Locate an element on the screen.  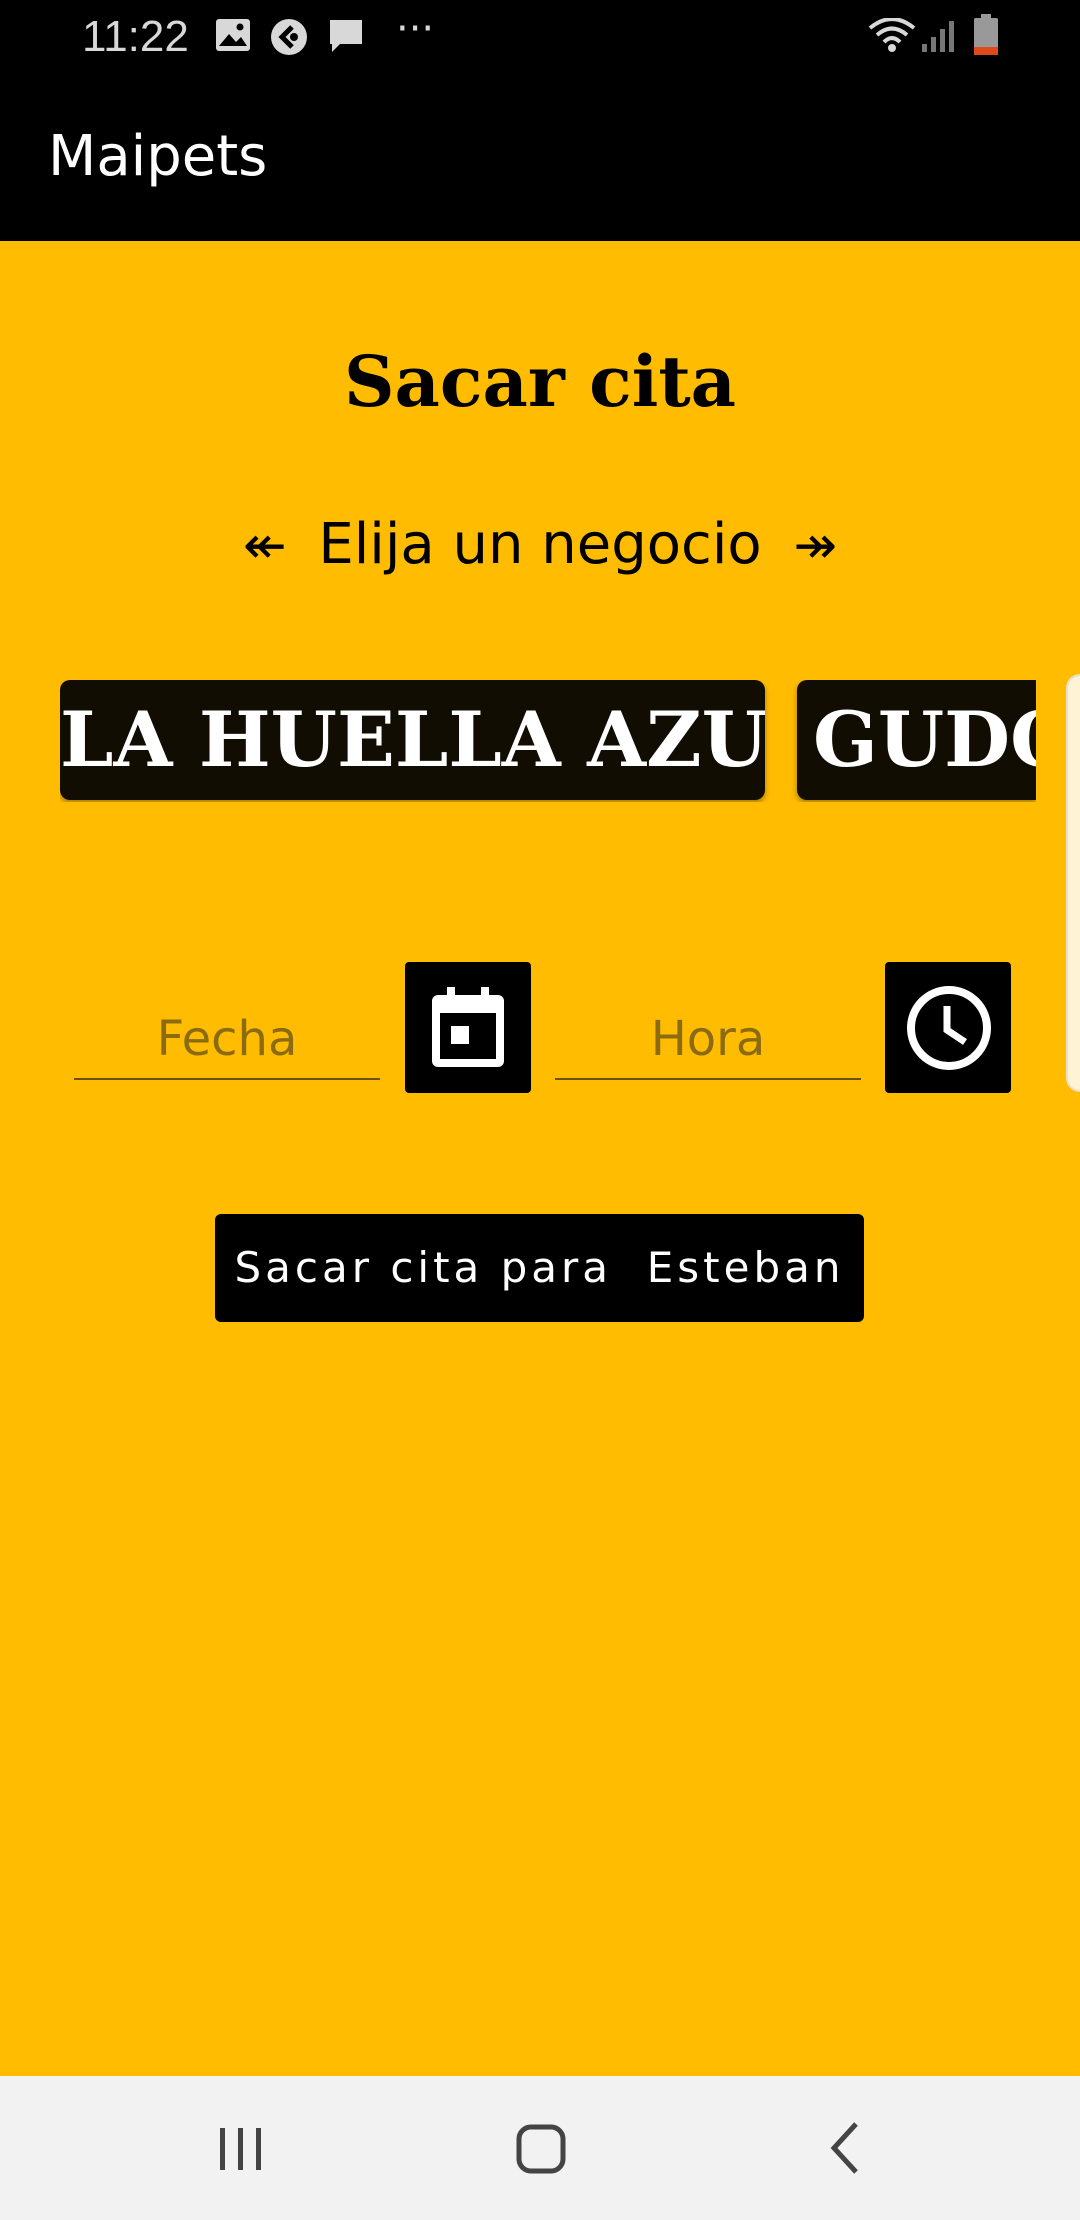
recent-apps-icon is located at coordinates (241, 2150).